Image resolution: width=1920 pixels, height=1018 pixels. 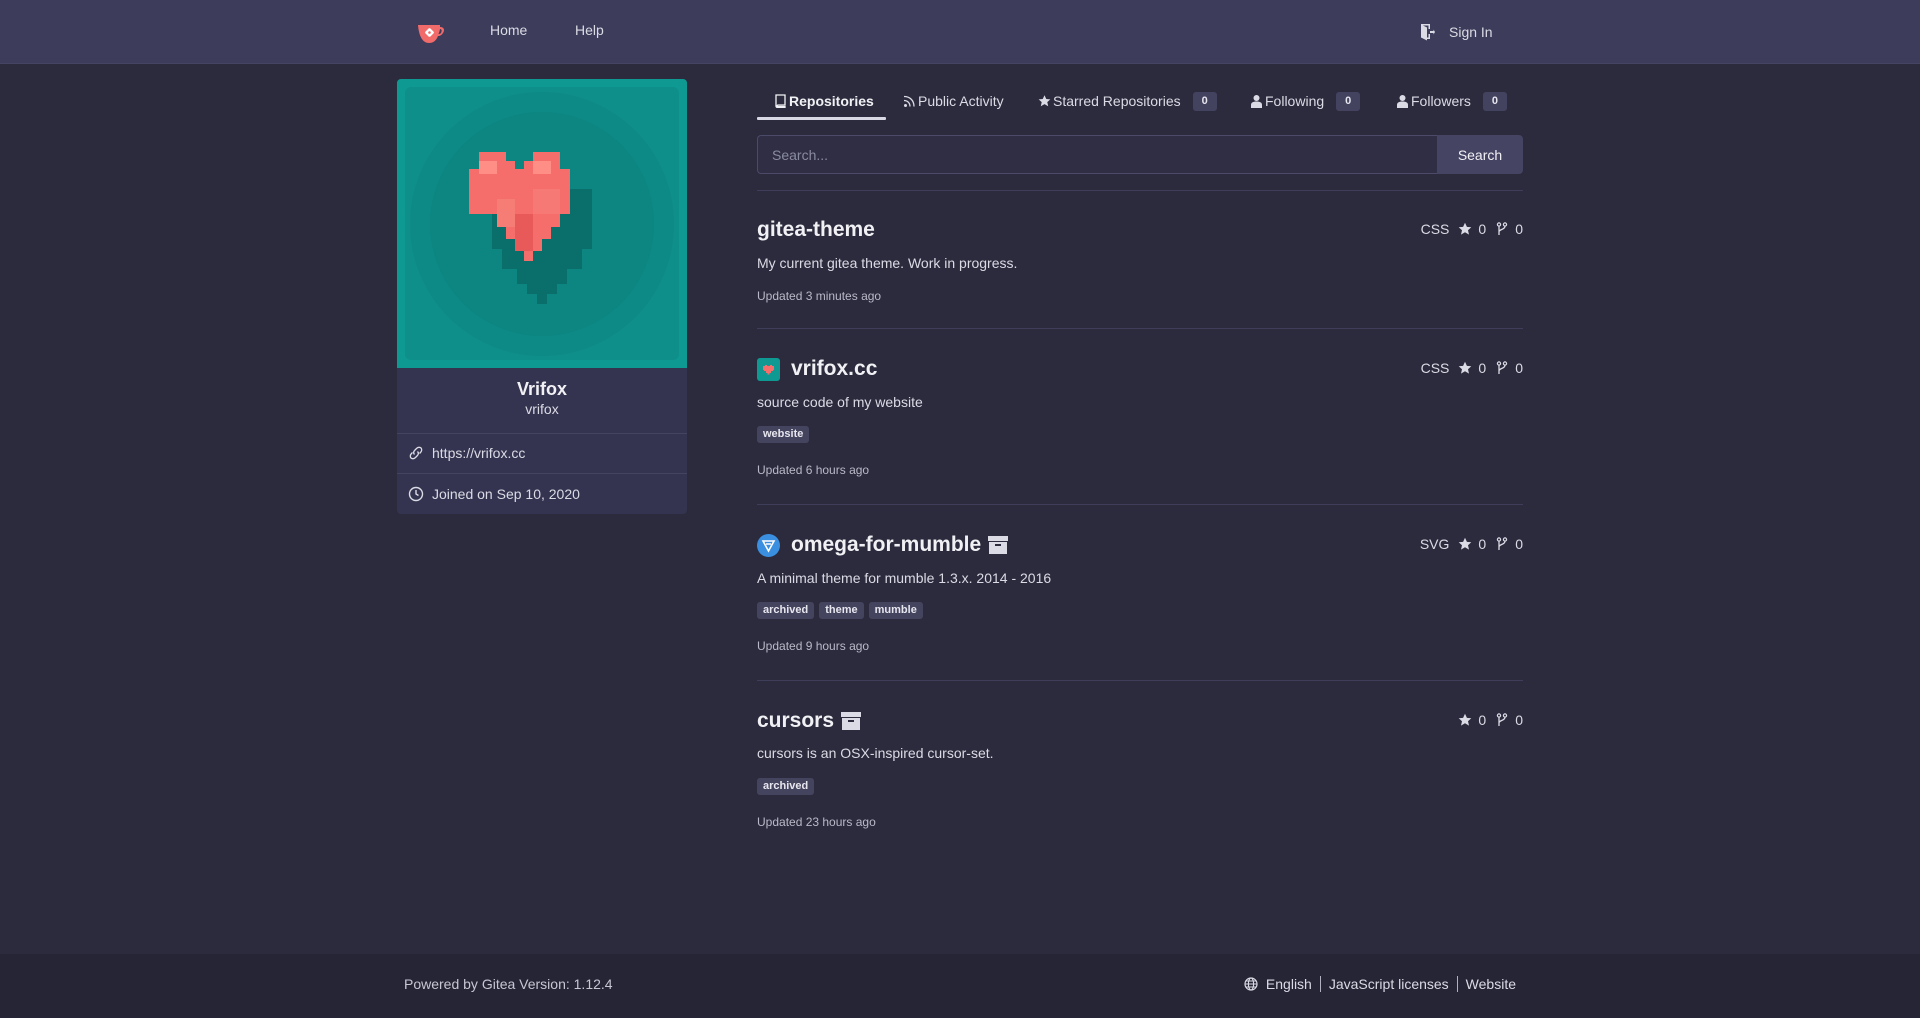 I want to click on followers-count-badge: 0, so click(x=1495, y=101).